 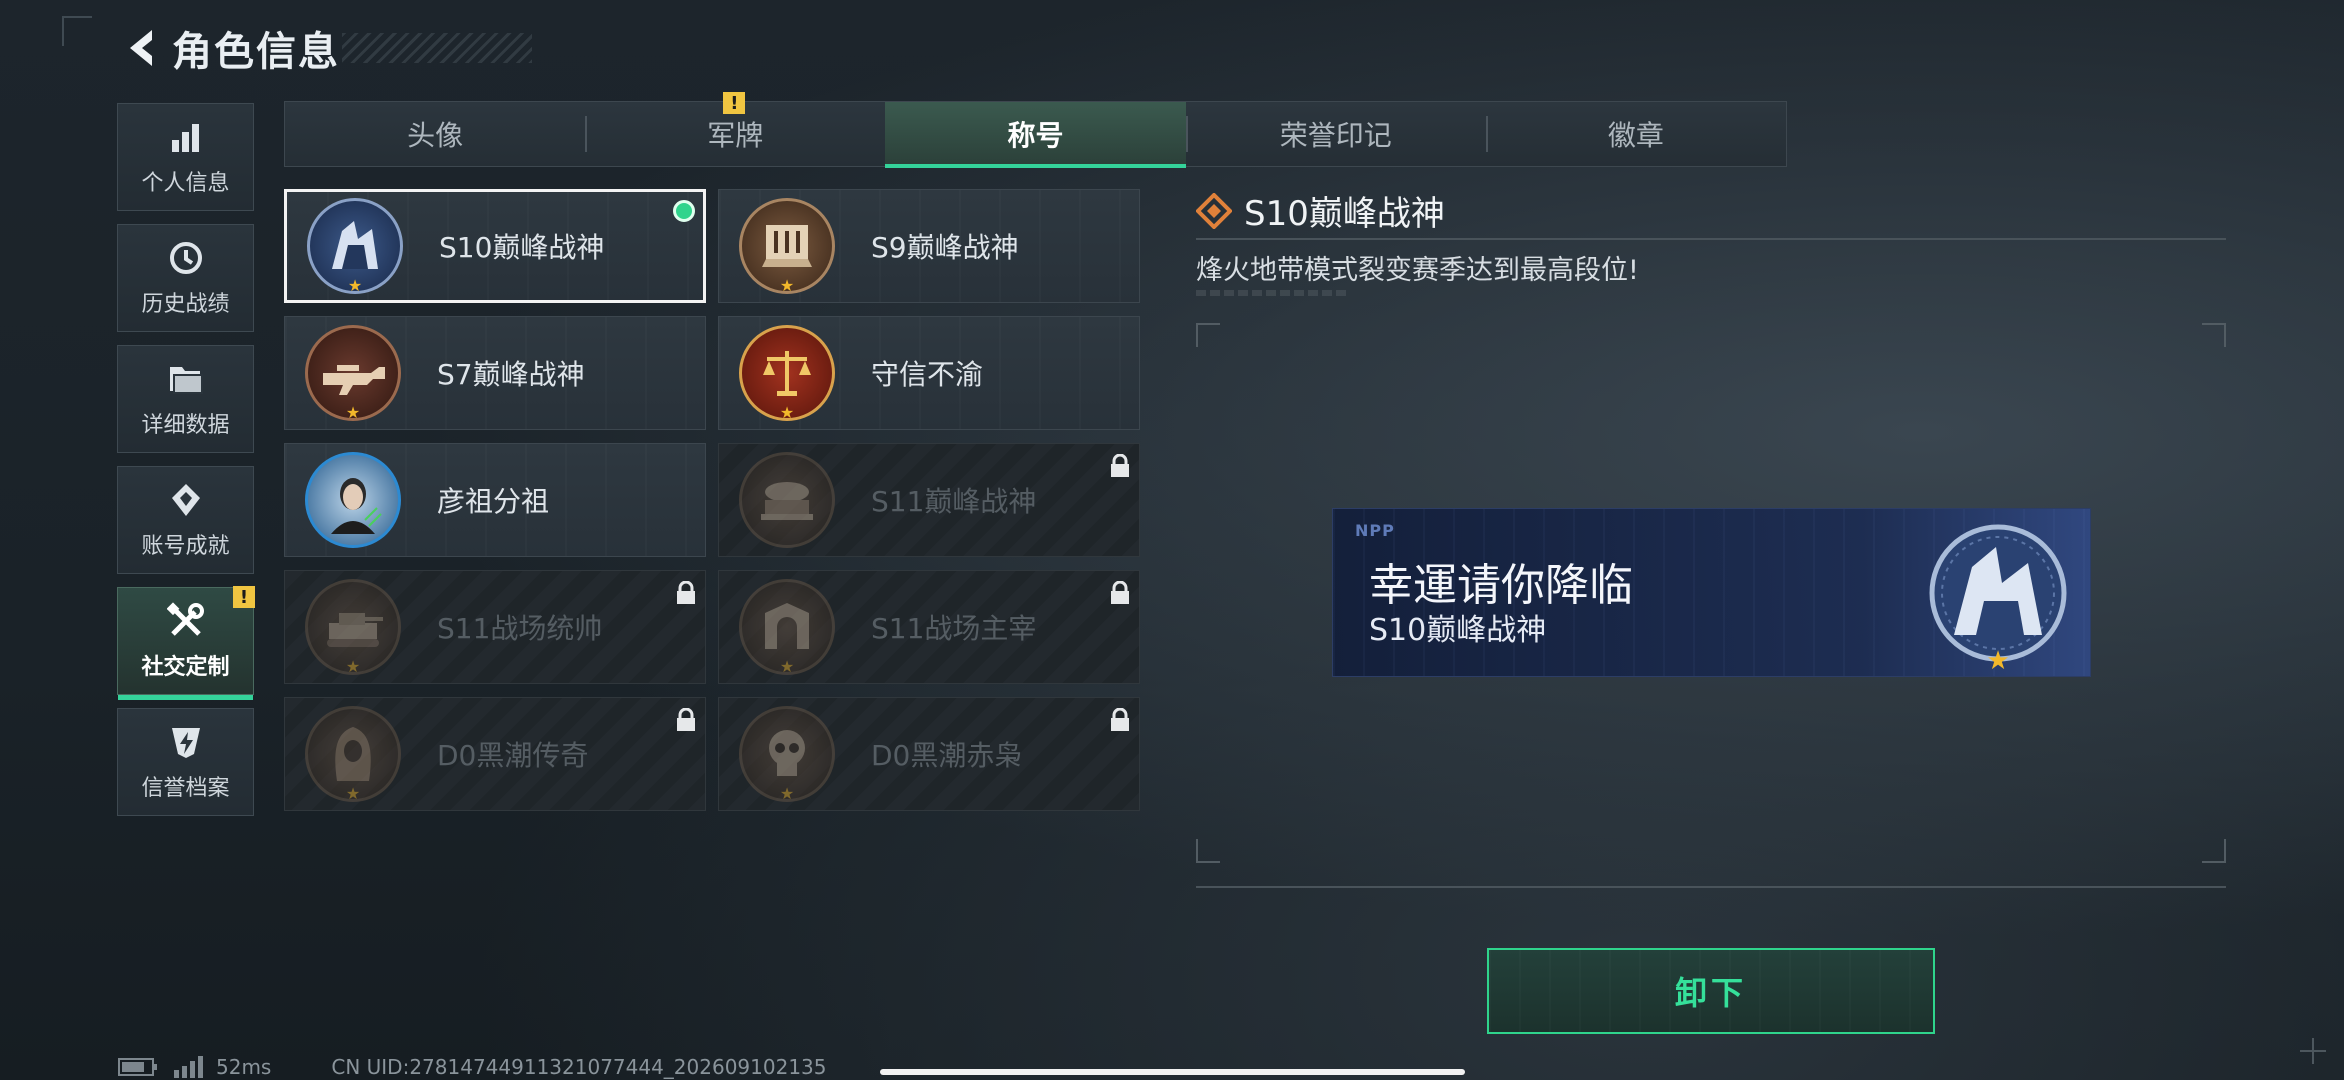 I want to click on sidebar-item-label: 详细数据, so click(x=185, y=425).